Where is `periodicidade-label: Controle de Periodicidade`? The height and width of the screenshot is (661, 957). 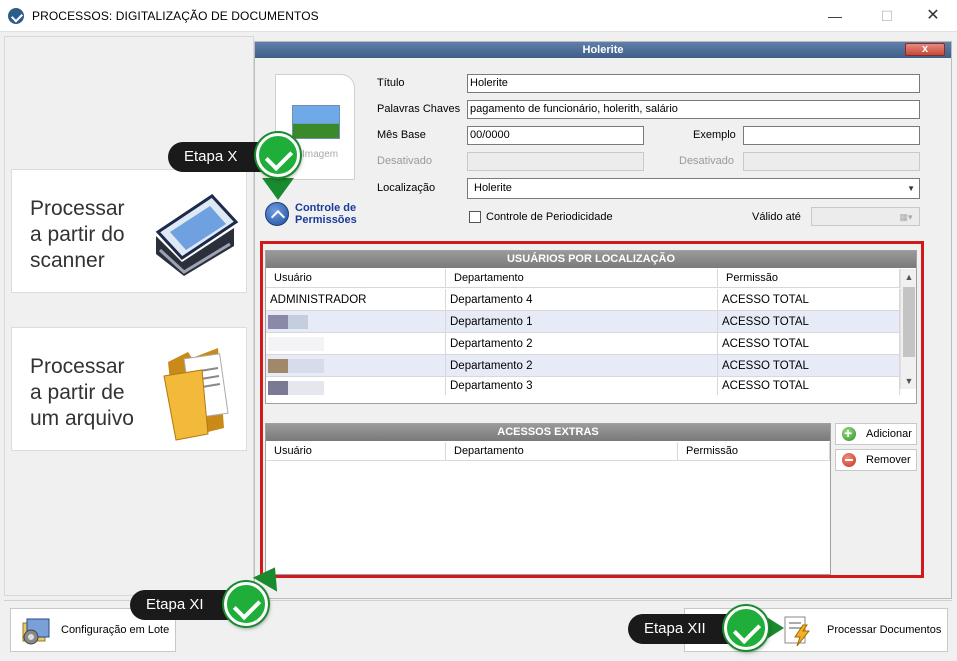 periodicidade-label: Controle de Periodicidade is located at coordinates (549, 217).